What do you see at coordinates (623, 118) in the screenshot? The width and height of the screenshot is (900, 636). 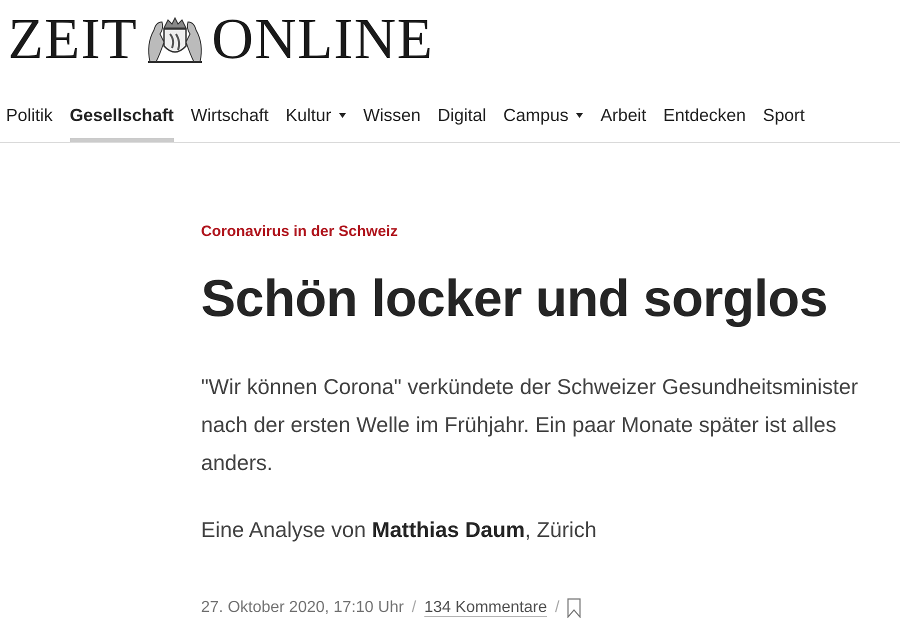 I see `nav-link: Arbeit` at bounding box center [623, 118].